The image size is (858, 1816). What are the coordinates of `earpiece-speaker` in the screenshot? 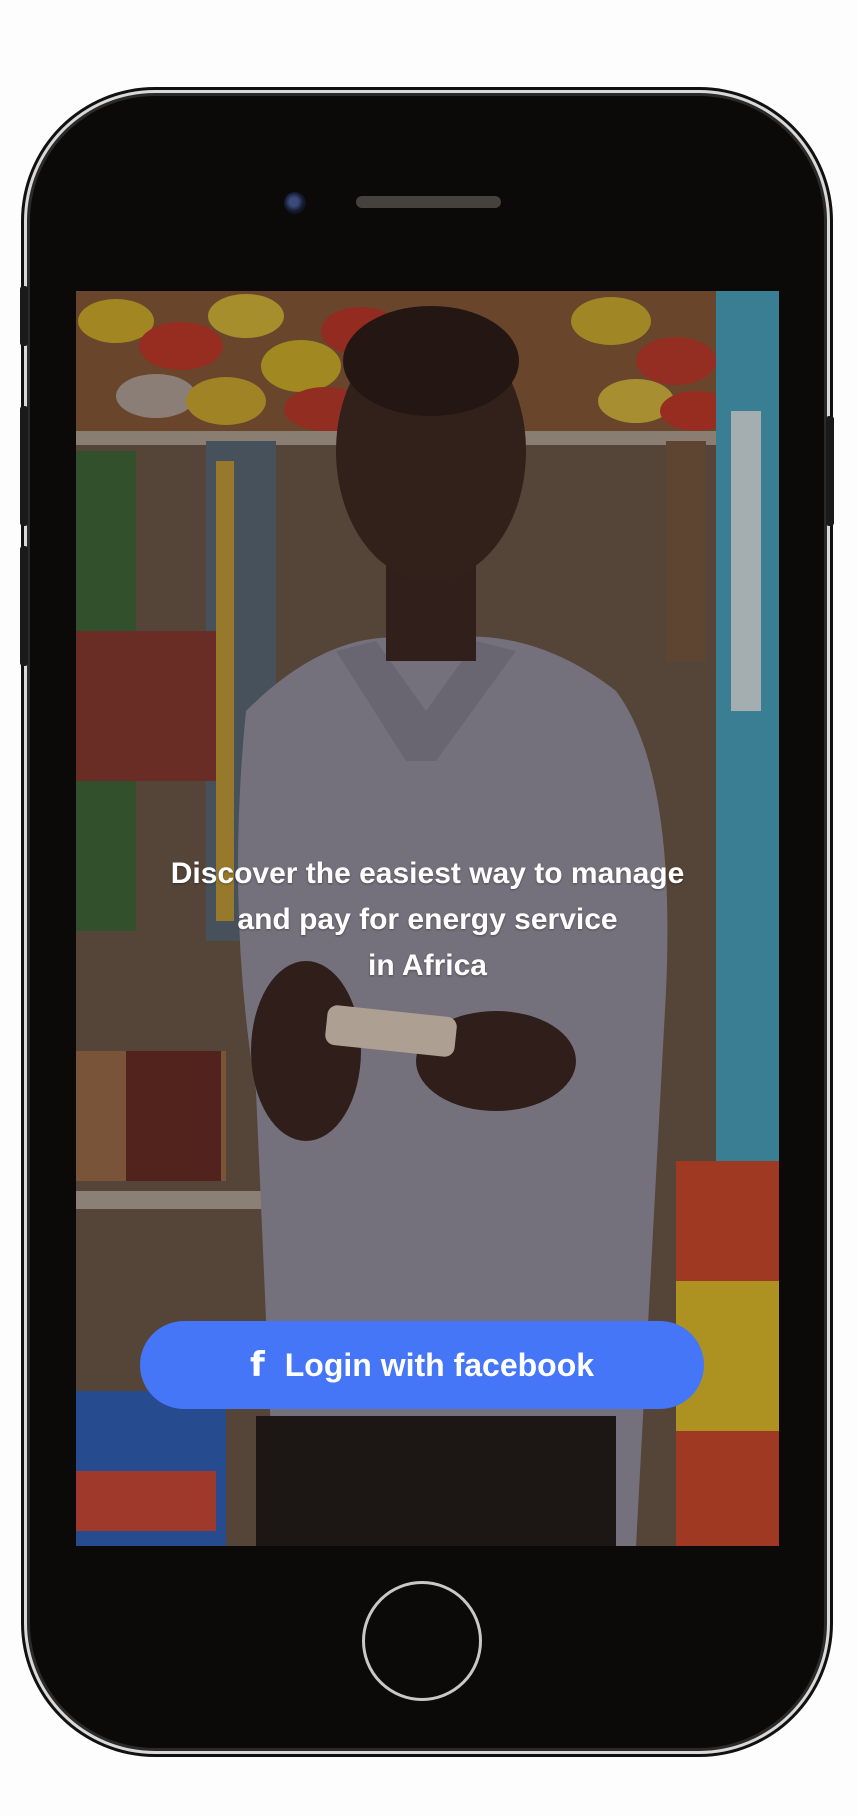 It's located at (428, 202).